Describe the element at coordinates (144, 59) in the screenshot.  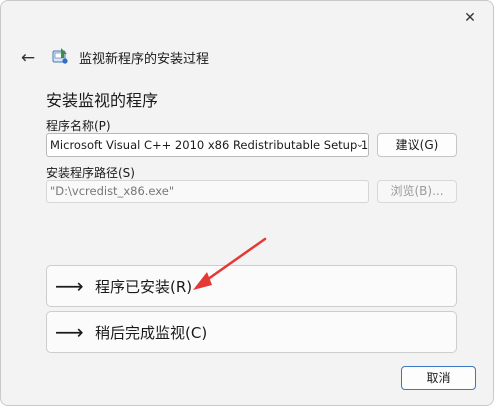
I see `page-title: 监视新程序的安装过程` at that location.